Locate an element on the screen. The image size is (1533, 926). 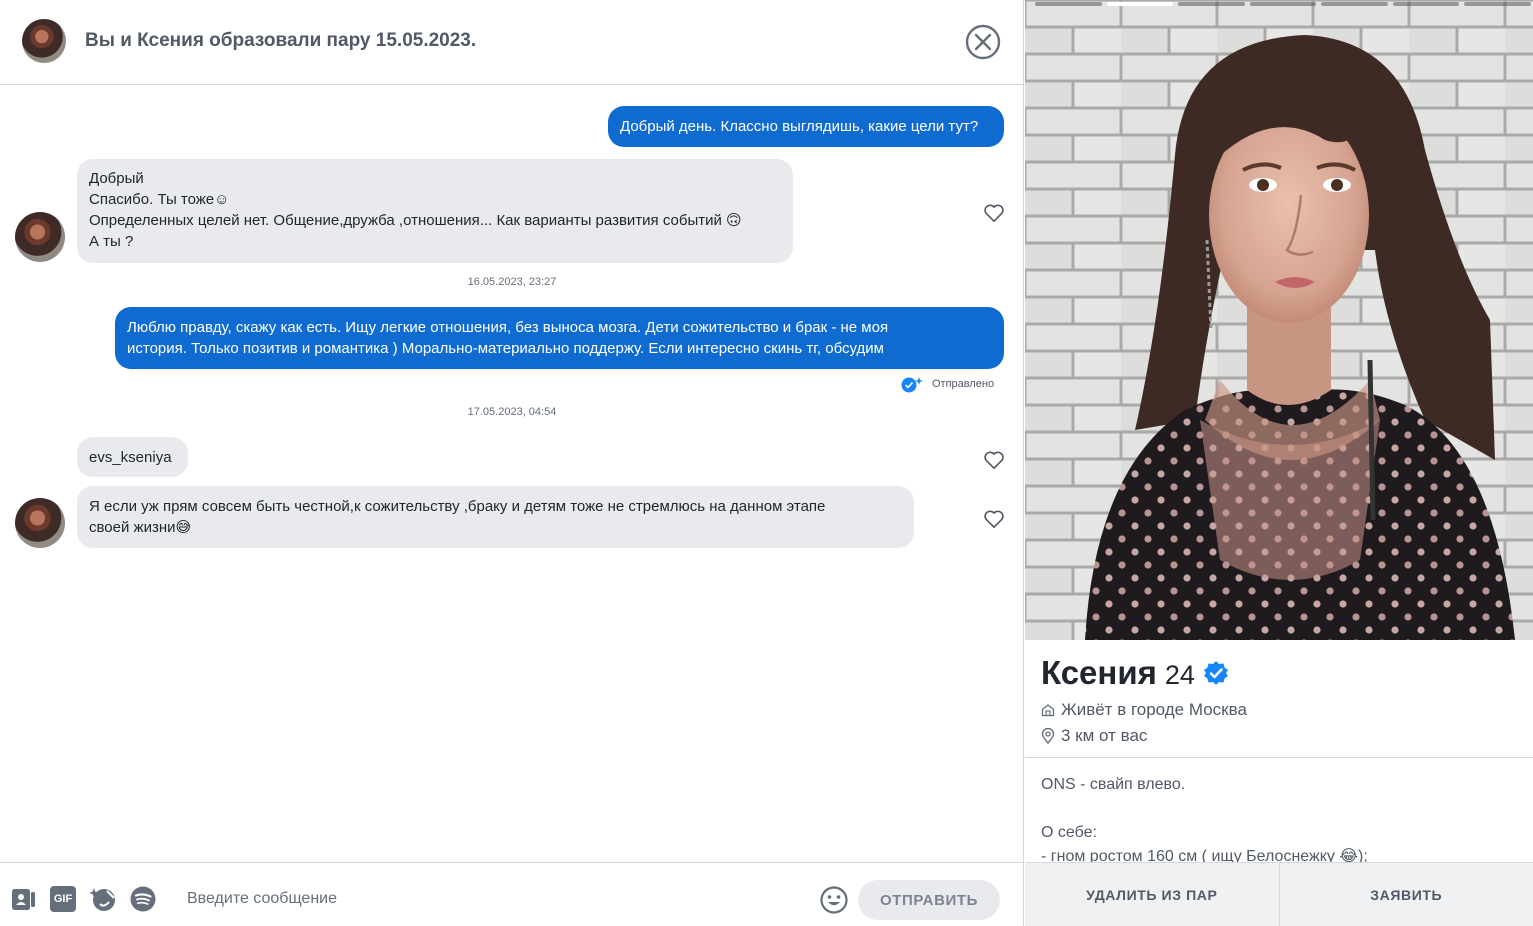
delivery-label: Отправлено is located at coordinates (963, 384).